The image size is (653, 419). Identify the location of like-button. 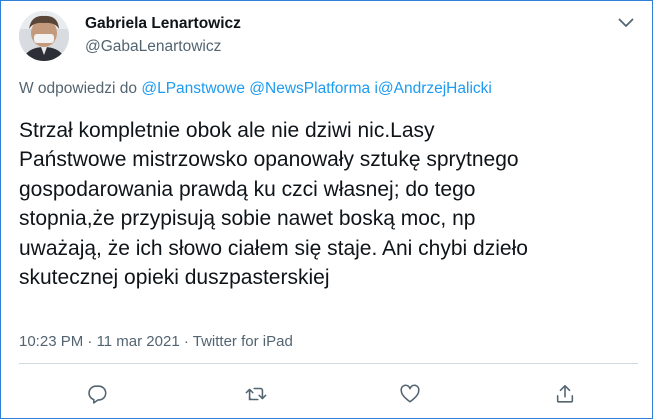
(410, 394).